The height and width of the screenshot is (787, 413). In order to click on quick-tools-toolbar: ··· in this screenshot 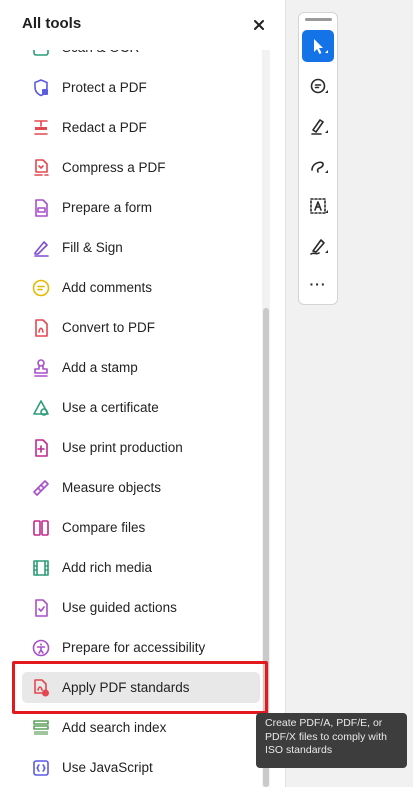, I will do `click(318, 158)`.